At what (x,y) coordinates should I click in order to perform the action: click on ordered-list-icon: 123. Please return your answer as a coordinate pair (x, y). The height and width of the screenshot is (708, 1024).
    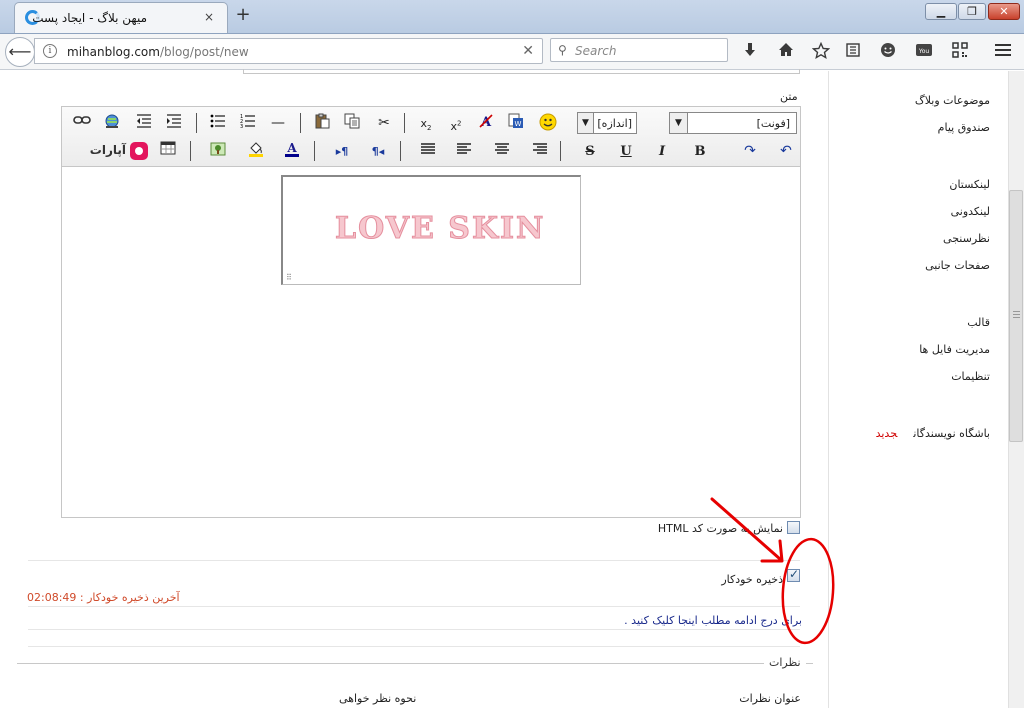
    Looking at the image, I should click on (247, 122).